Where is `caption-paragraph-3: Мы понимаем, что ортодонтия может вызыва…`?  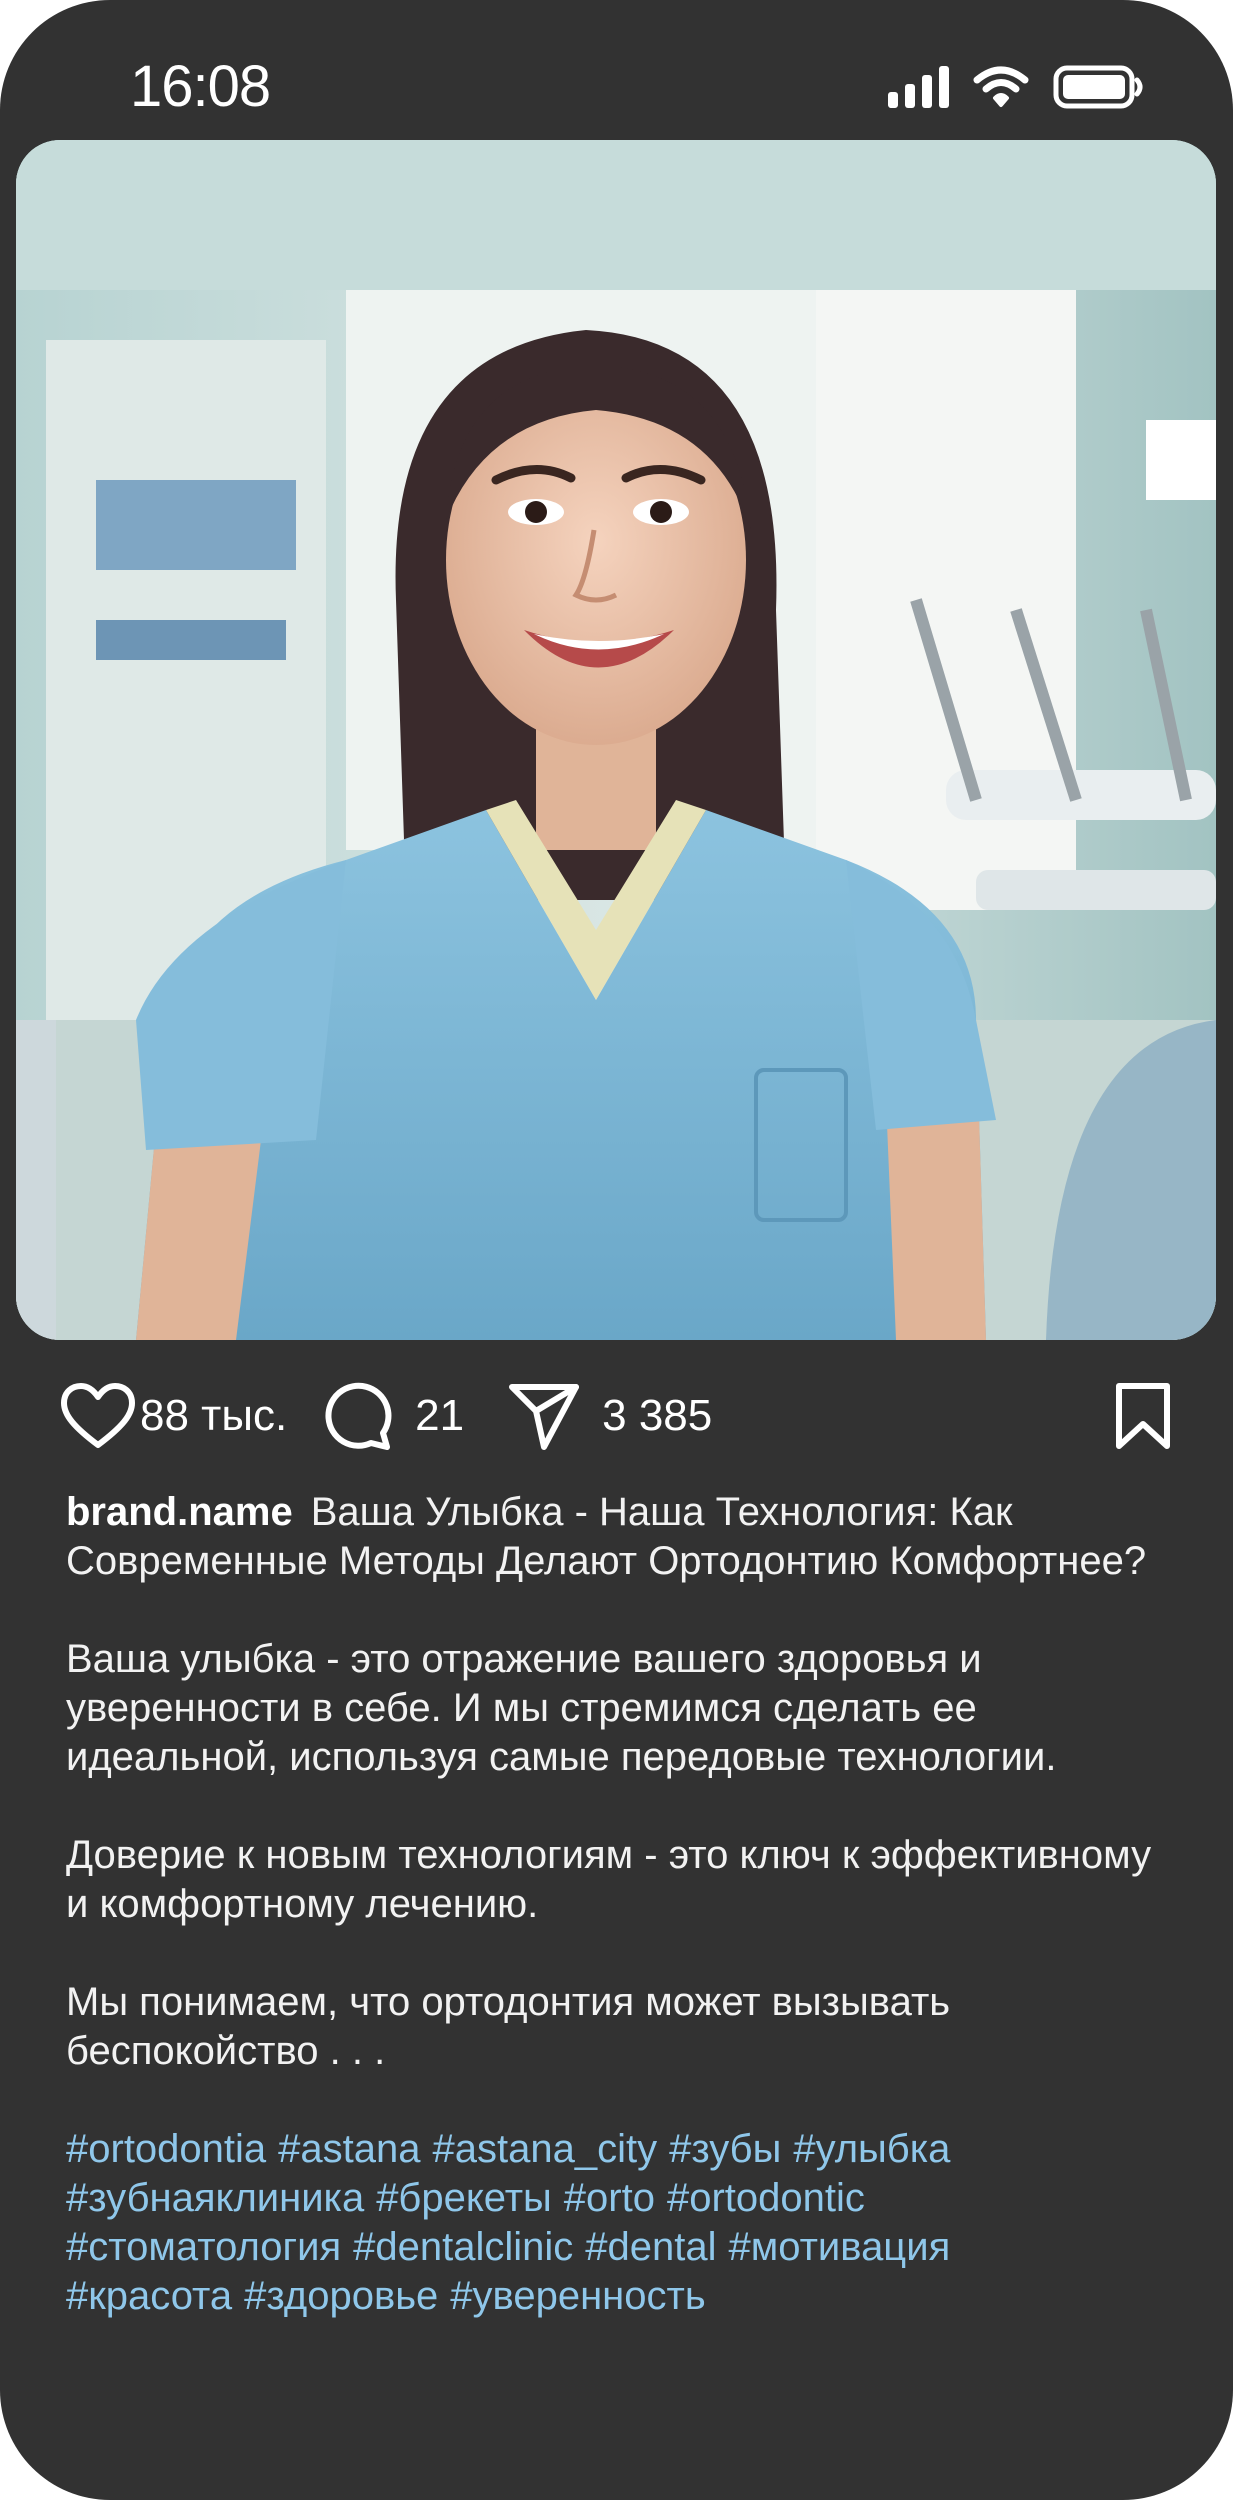 caption-paragraph-3: Мы понимаем, что ортодонтия может вызыва… is located at coordinates (508, 2026).